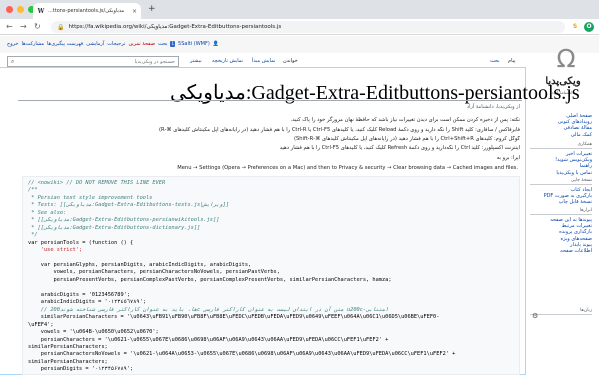 The height and width of the screenshot is (375, 599). Describe the element at coordinates (9, 26) in the screenshot. I see `back-arrow-icon: ←` at that location.